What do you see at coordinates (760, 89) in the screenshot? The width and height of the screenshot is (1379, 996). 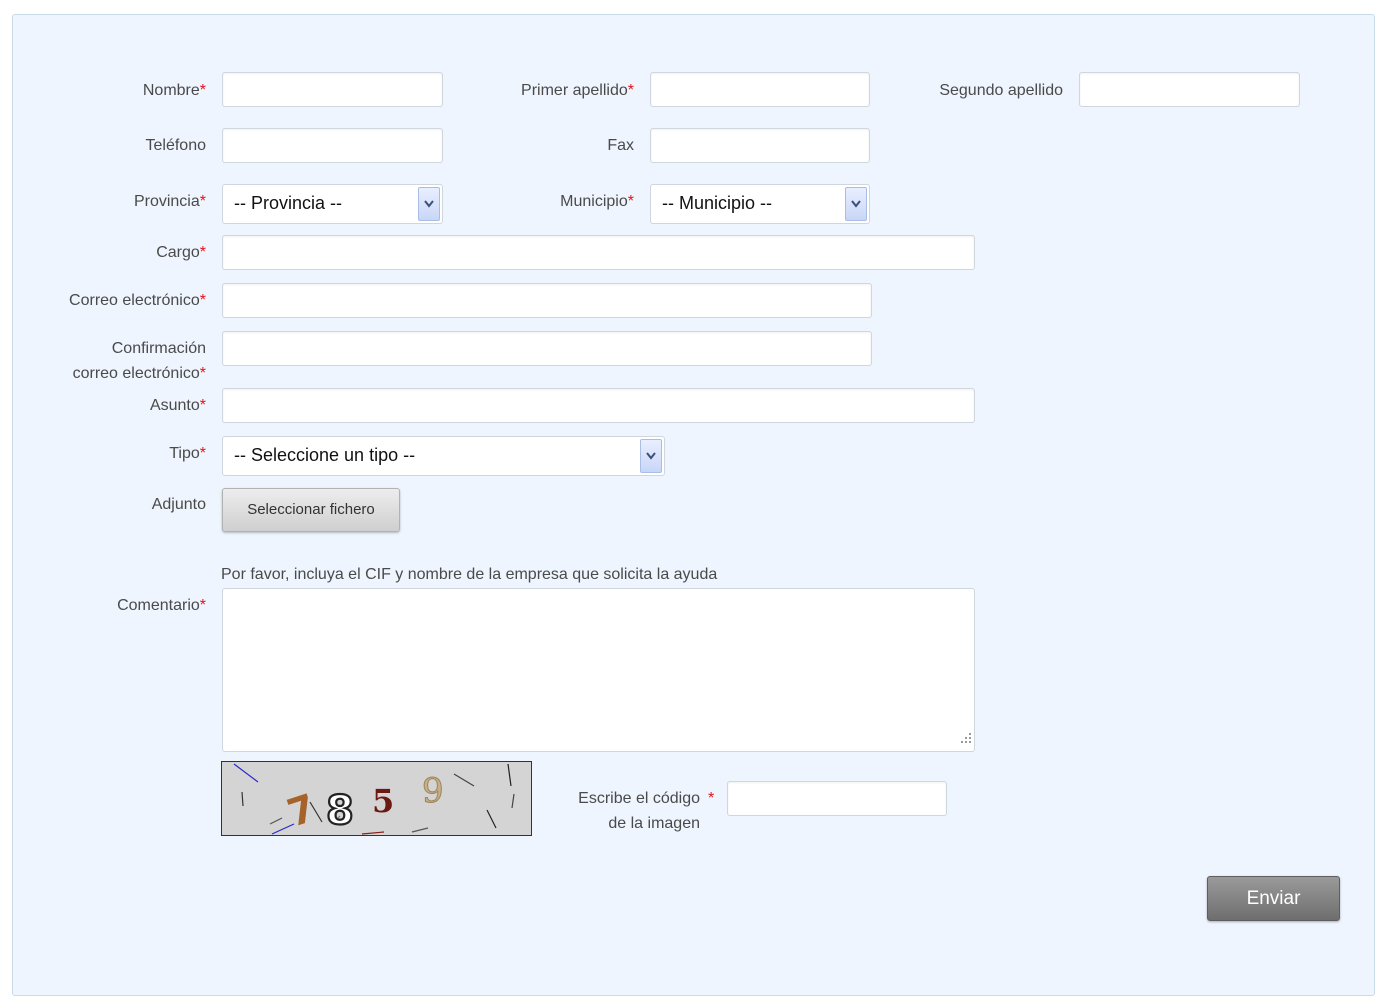 I see `primer-apellido-input` at bounding box center [760, 89].